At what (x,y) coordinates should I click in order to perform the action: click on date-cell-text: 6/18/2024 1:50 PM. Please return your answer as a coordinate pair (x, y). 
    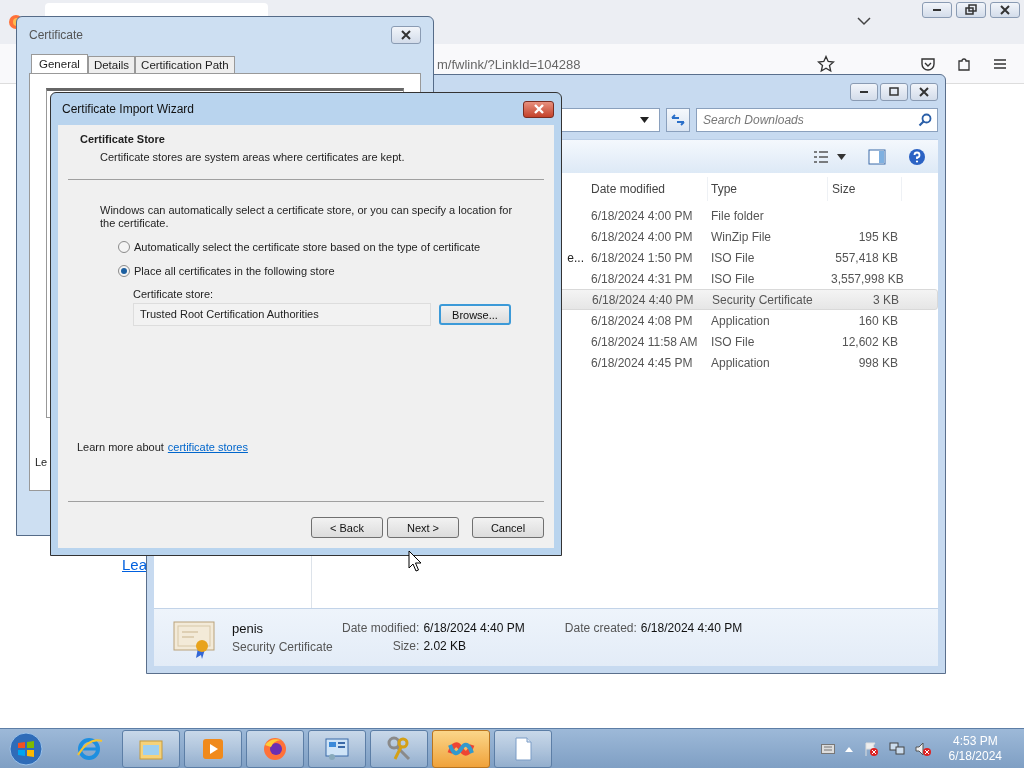
    Looking at the image, I should click on (642, 257).